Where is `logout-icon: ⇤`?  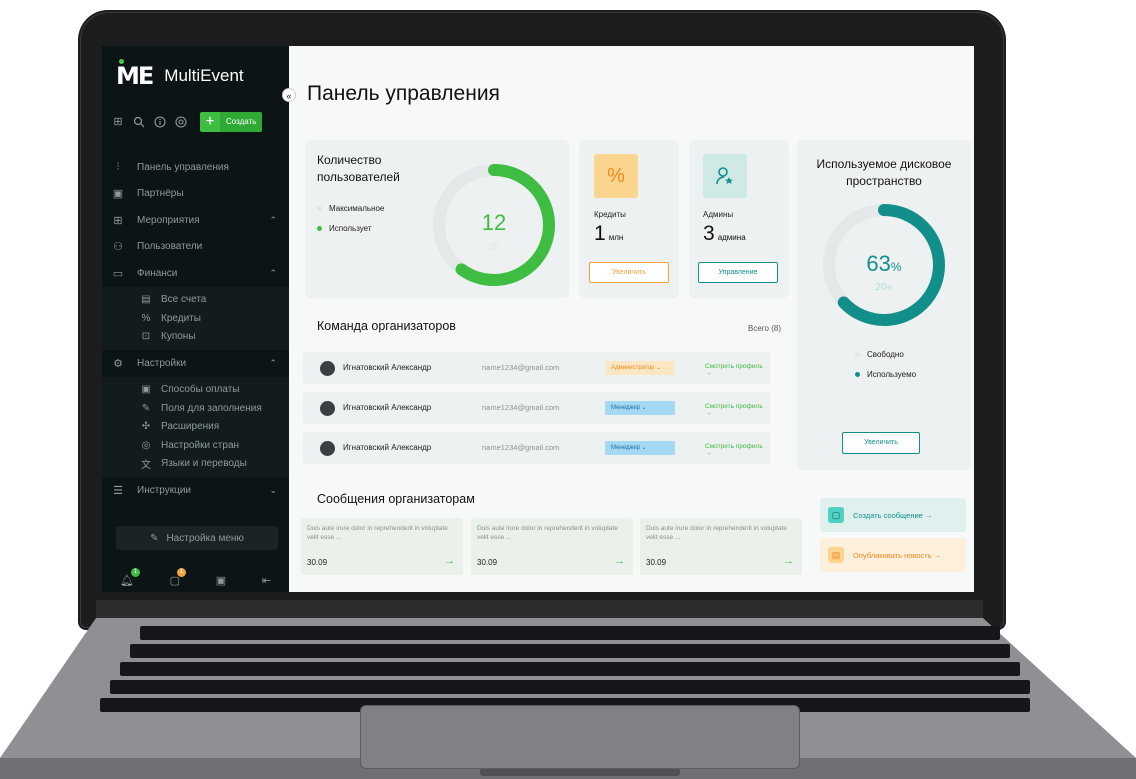
logout-icon: ⇤ is located at coordinates (266, 580).